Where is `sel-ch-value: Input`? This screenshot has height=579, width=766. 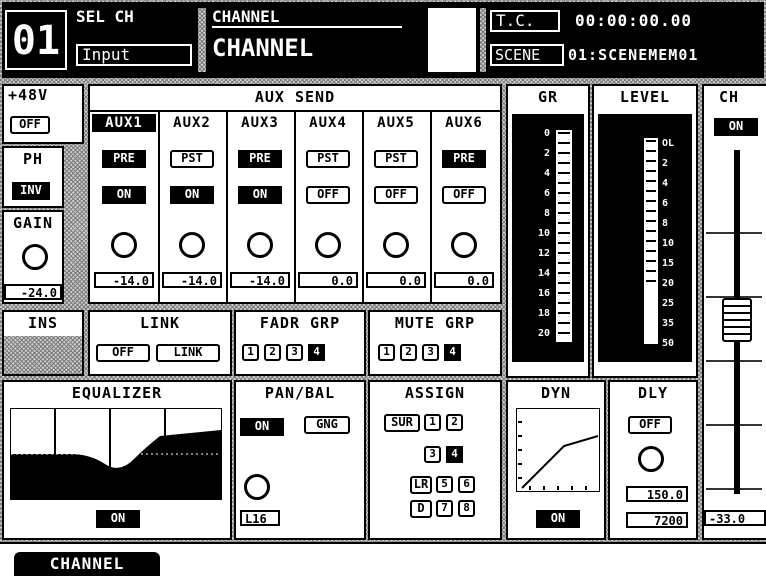
sel-ch-value: Input is located at coordinates (134, 55).